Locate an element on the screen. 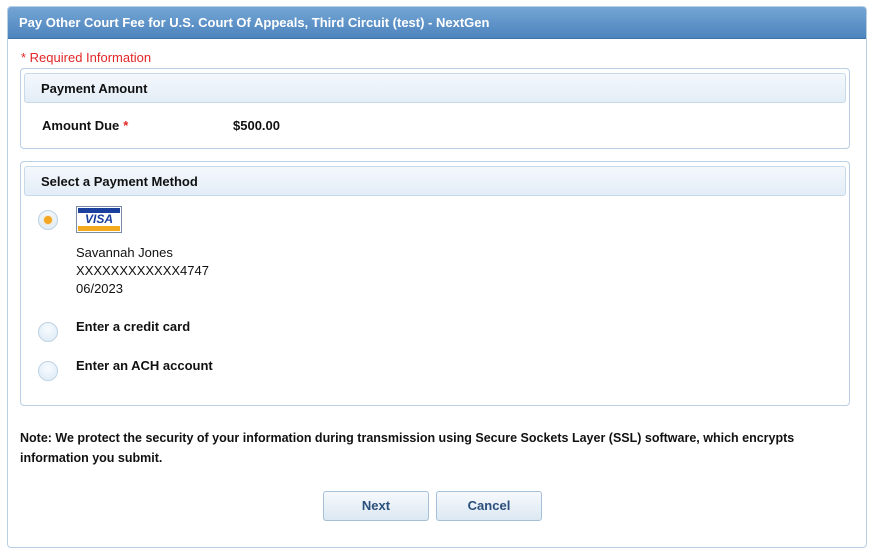  amount-due-label-wrap: Amount Due * is located at coordinates (137, 125).